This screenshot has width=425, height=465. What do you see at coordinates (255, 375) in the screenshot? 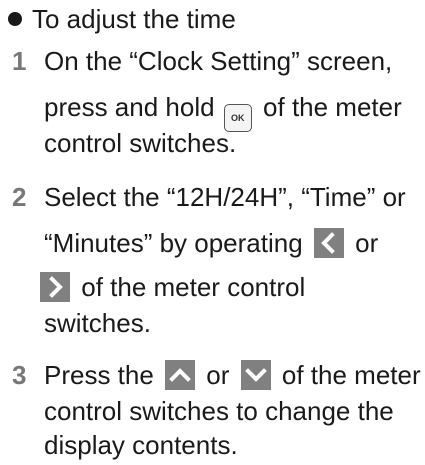
I see `down-arrow-icon` at bounding box center [255, 375].